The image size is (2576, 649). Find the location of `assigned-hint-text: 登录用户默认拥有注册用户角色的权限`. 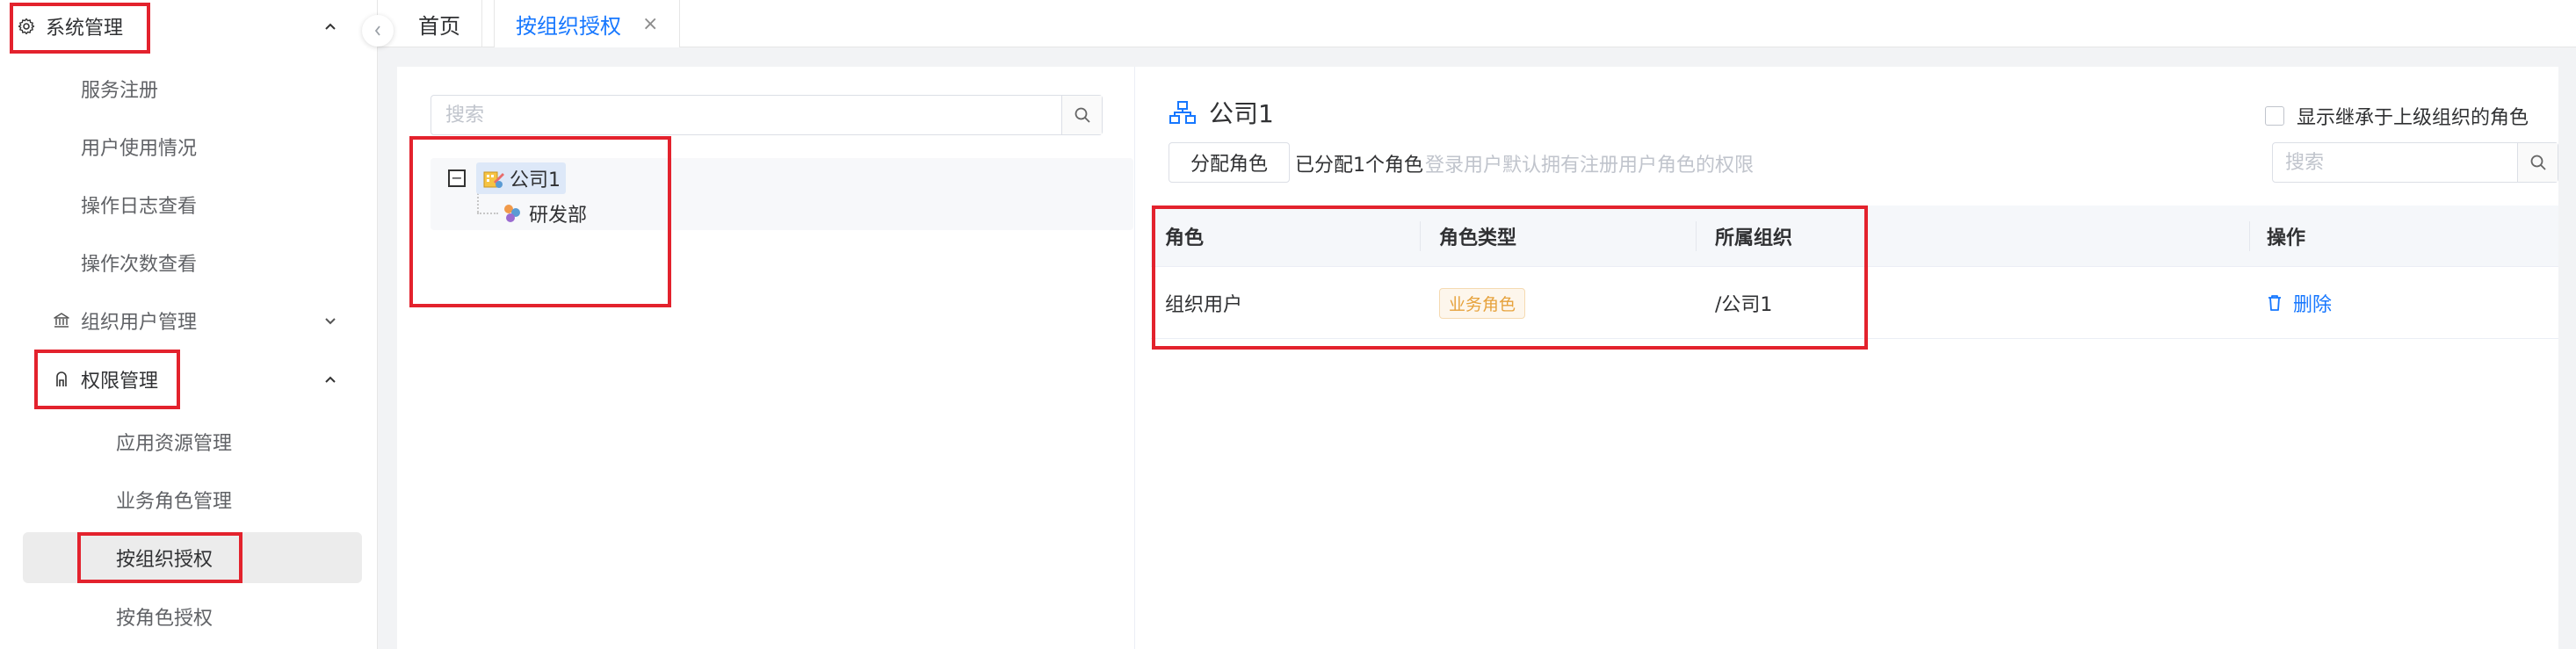

assigned-hint-text: 登录用户默认拥有注册用户角色的权限 is located at coordinates (1590, 166).